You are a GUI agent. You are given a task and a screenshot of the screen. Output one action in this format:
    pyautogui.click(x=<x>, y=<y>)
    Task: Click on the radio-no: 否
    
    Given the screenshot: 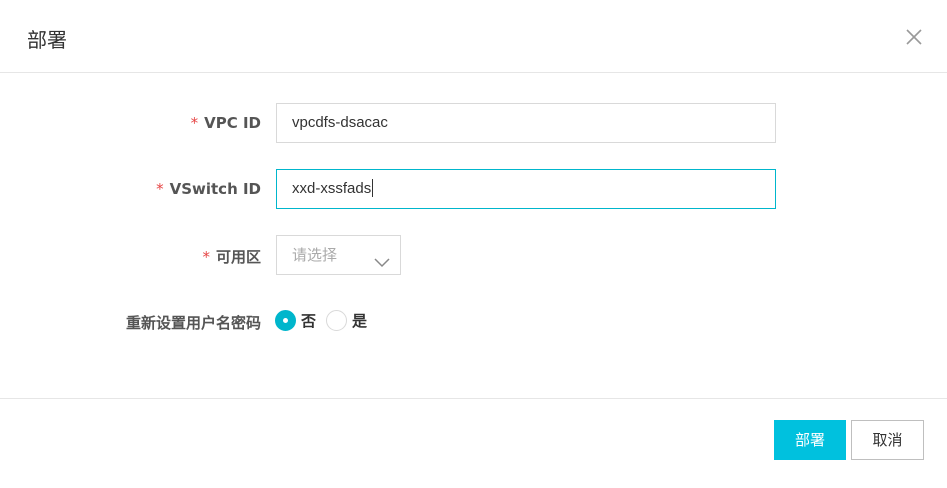 What is the action you would take?
    pyautogui.click(x=295, y=320)
    